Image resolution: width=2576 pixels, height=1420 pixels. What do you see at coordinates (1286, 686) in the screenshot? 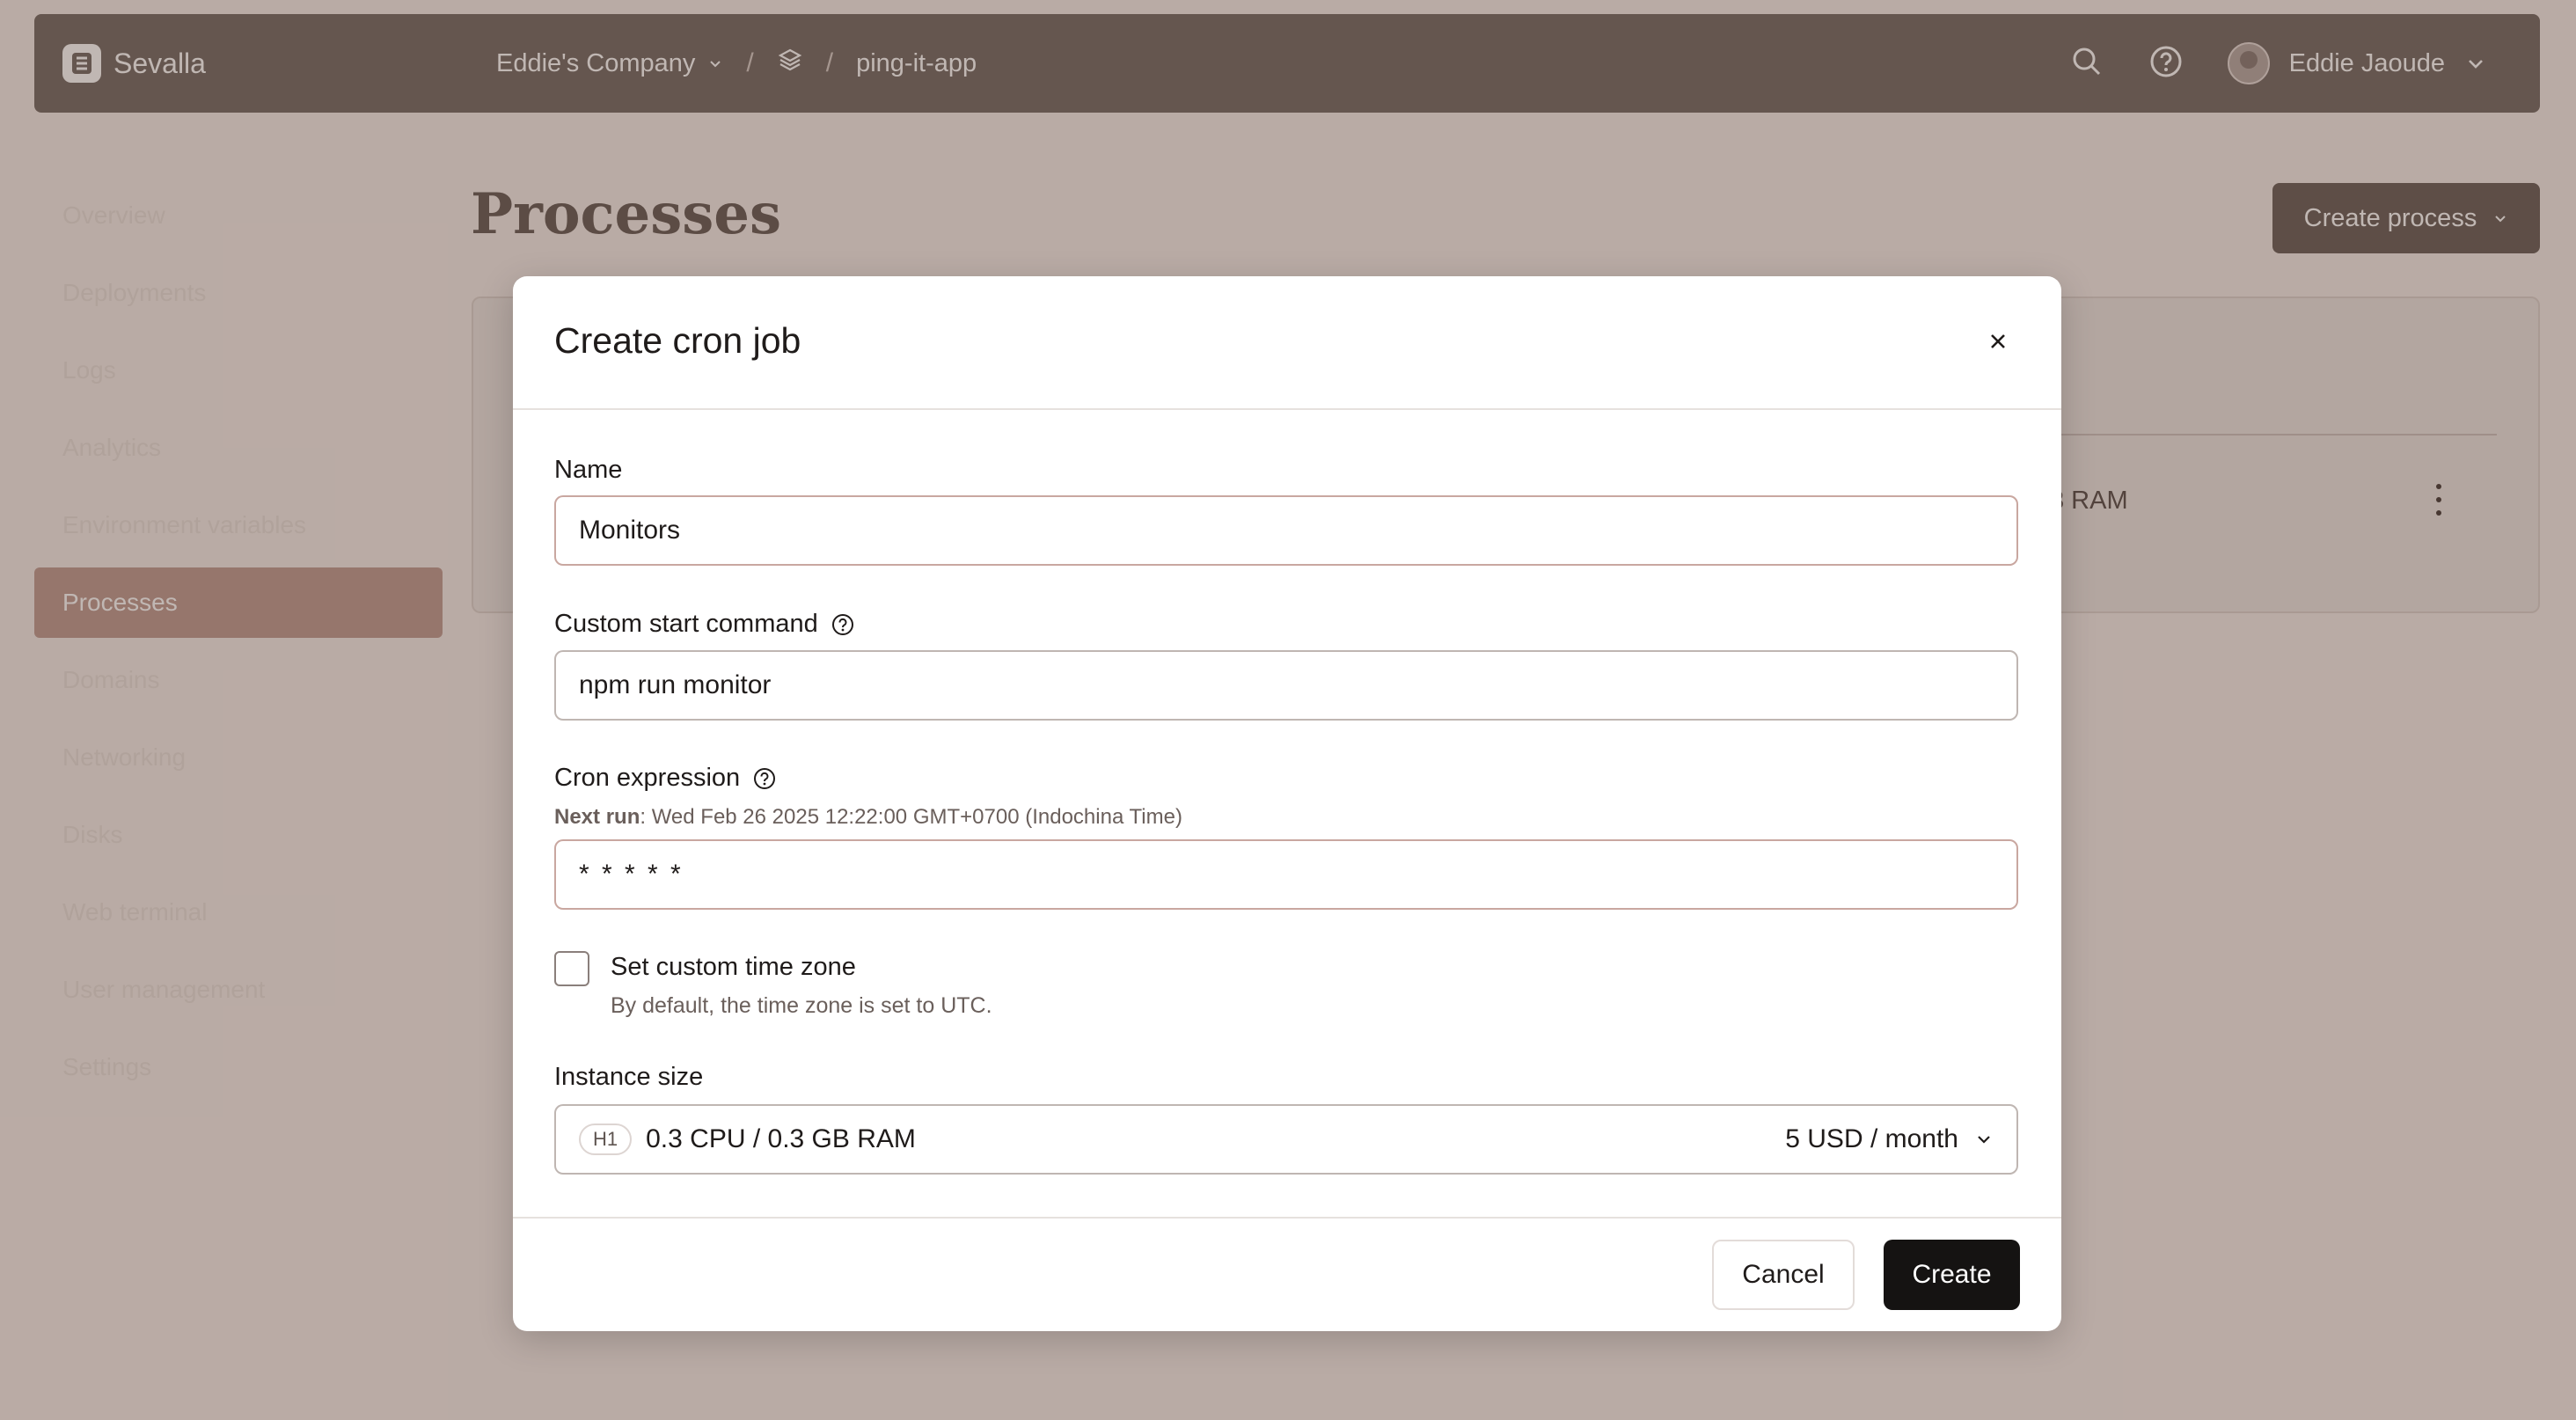
I see `custom-start-command-input` at bounding box center [1286, 686].